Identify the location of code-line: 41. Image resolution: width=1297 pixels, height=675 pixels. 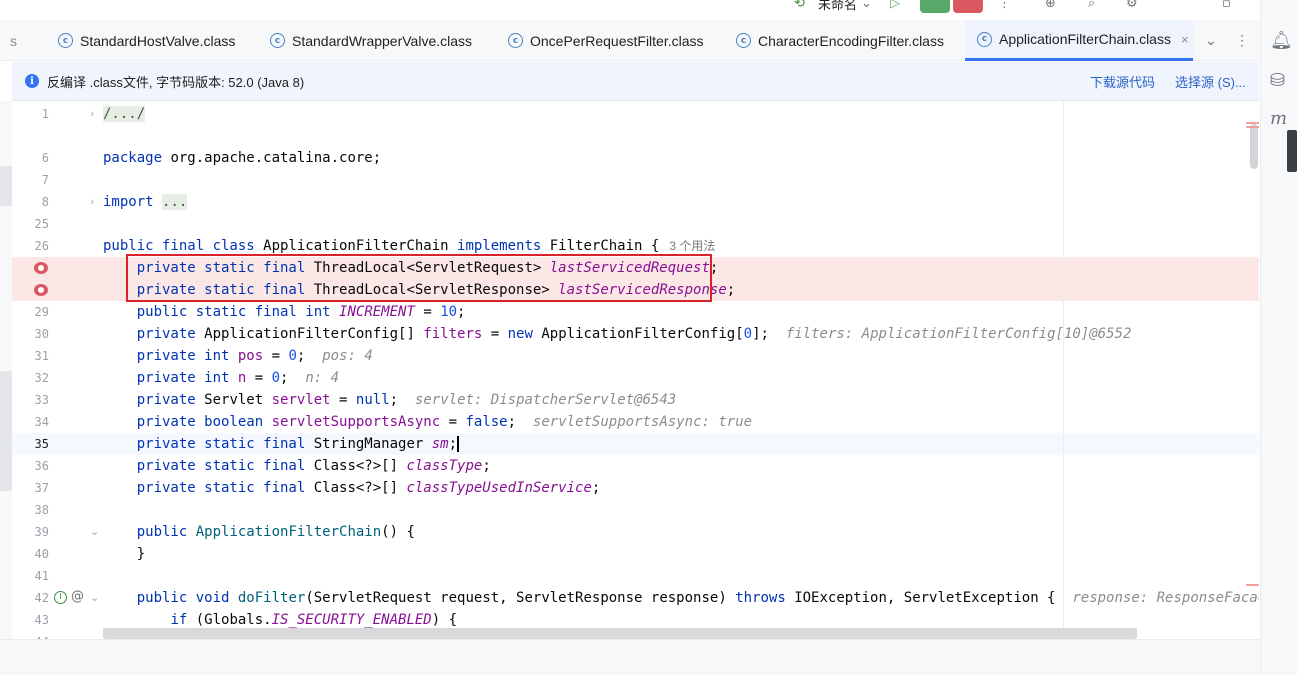
(635, 576).